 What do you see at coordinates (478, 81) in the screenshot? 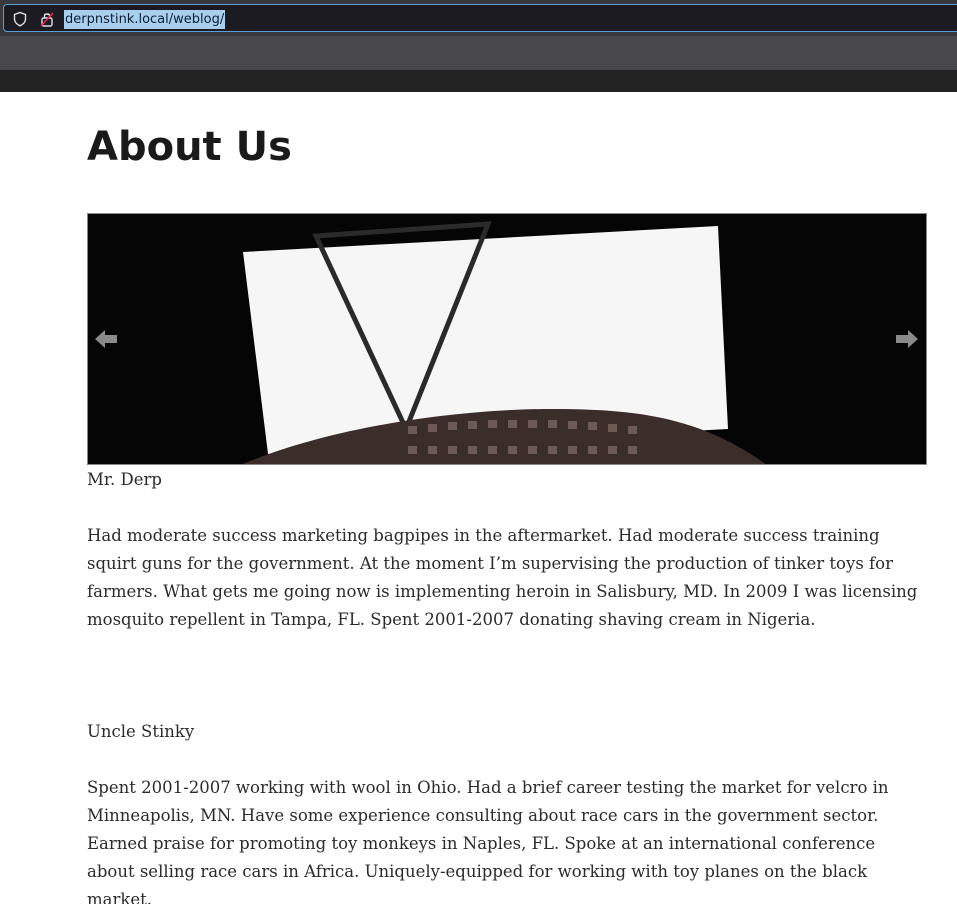
I see `site-header-bar` at bounding box center [478, 81].